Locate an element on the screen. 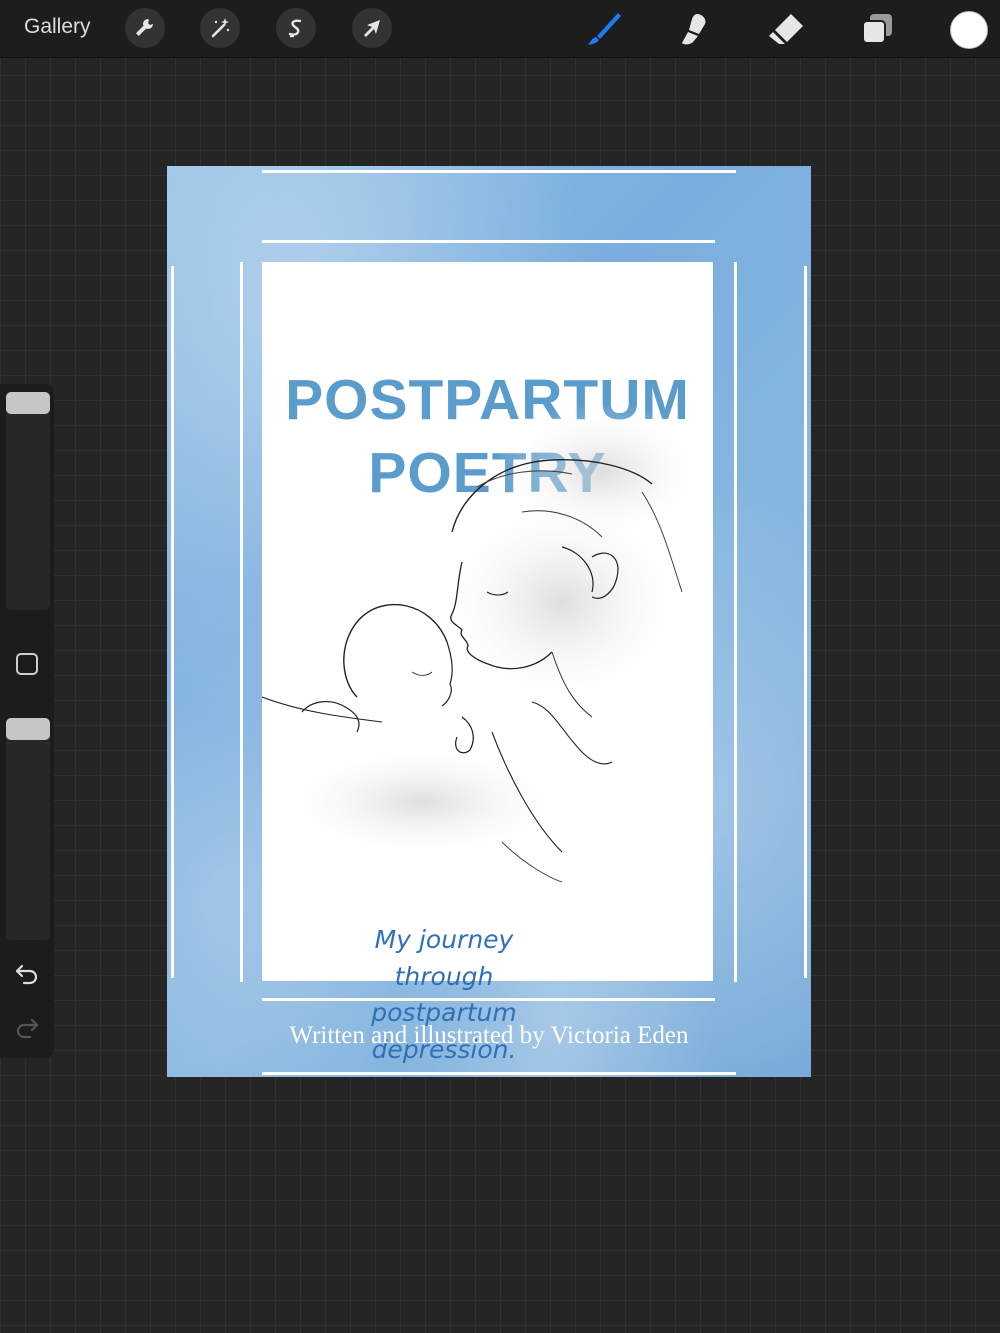 This screenshot has height=1333, width=1000. brush-icon is located at coordinates (604, 29).